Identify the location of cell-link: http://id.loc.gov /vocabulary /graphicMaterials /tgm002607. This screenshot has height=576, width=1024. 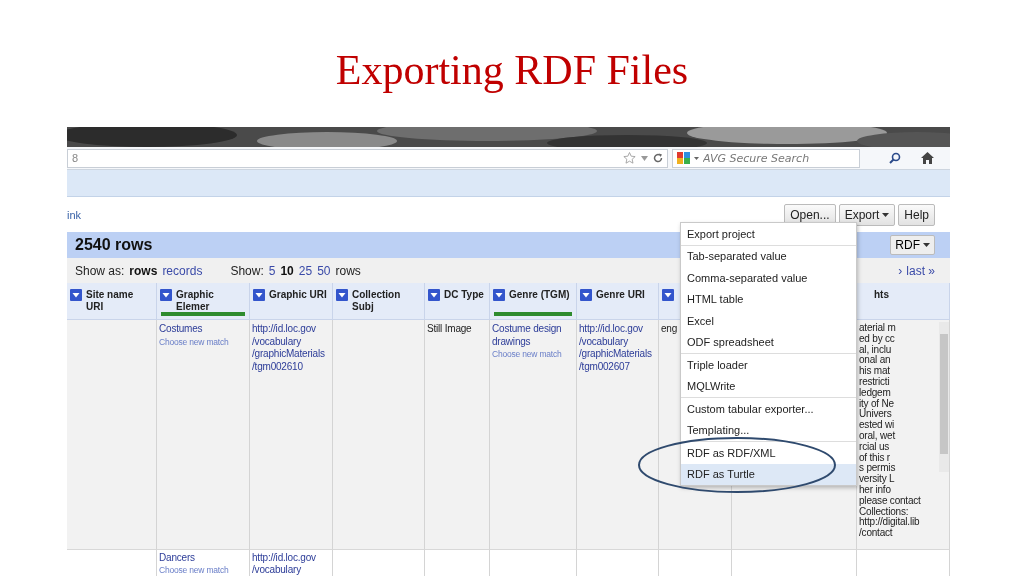
(615, 348).